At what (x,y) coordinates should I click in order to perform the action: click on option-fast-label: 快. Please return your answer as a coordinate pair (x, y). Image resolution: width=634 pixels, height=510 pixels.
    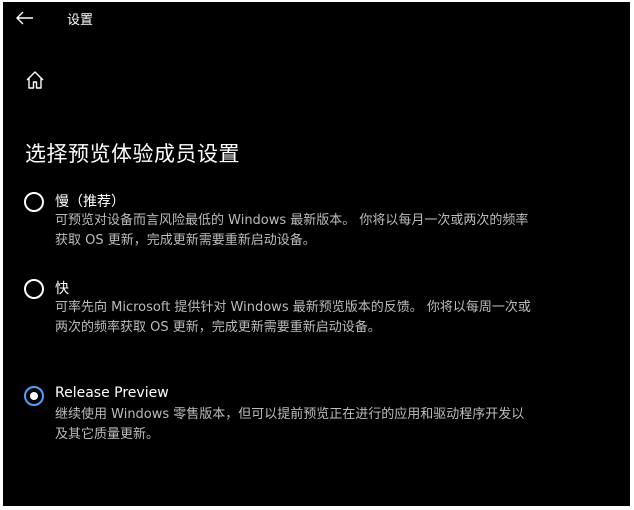
    Looking at the image, I should click on (62, 289).